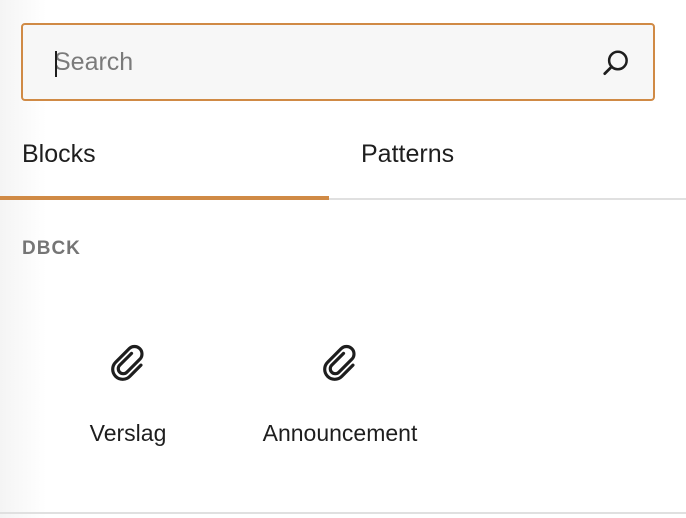  I want to click on search-icon, so click(616, 63).